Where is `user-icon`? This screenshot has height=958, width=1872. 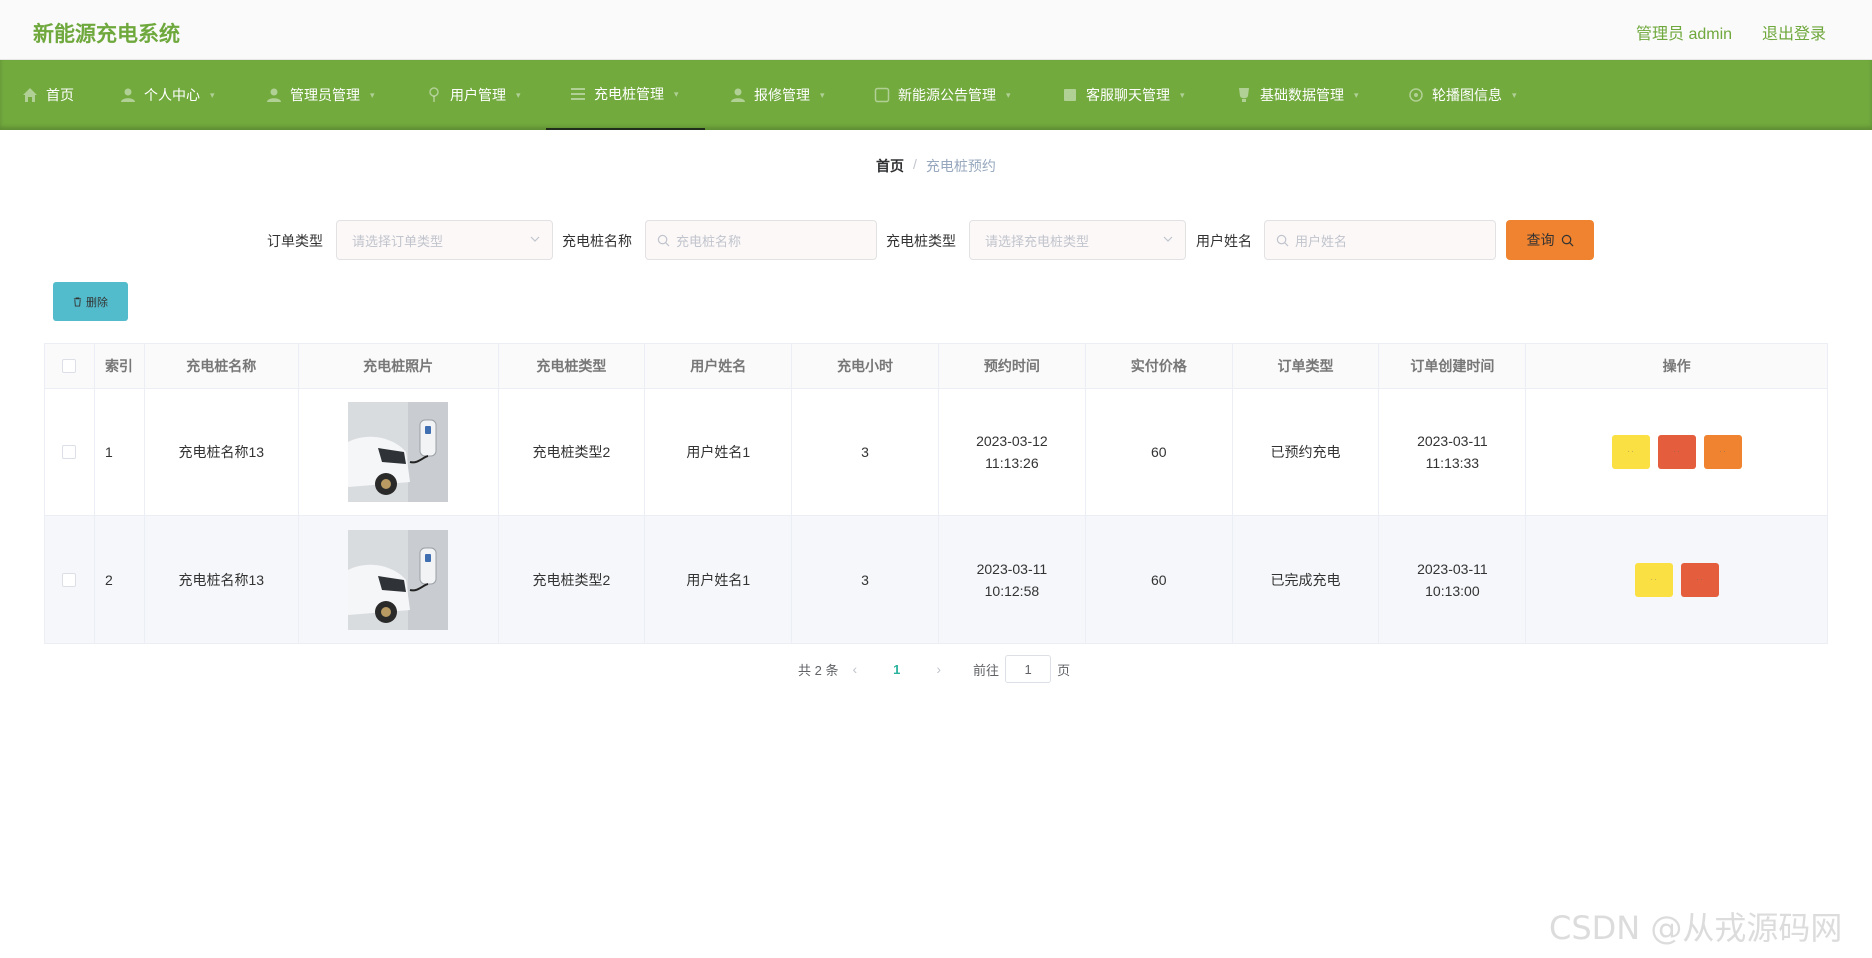
user-icon is located at coordinates (274, 95).